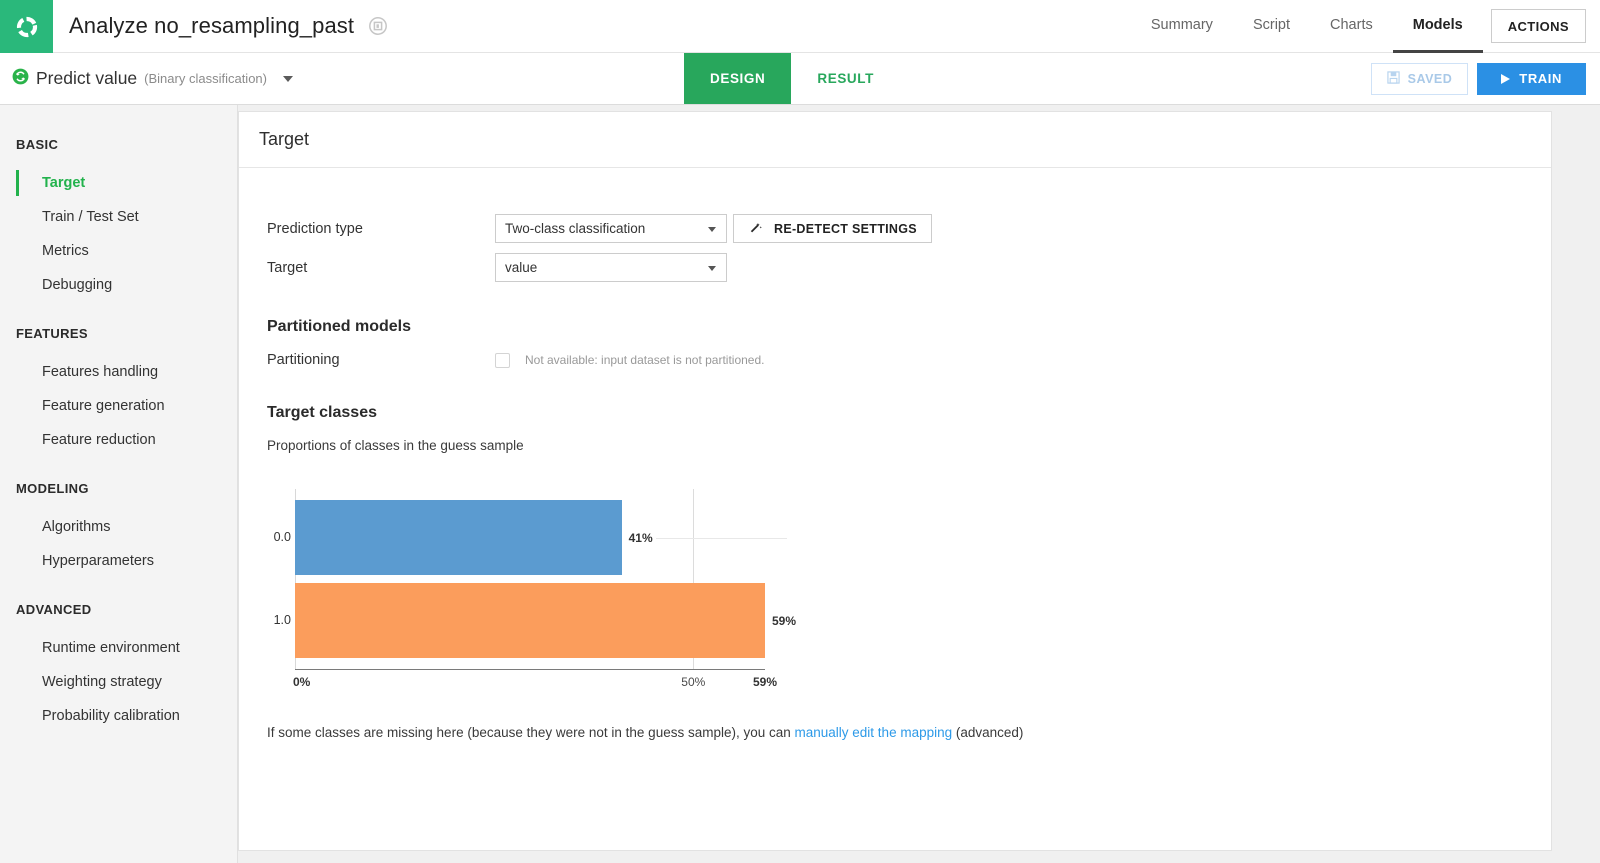  I want to click on chart-x-axis, so click(530, 669).